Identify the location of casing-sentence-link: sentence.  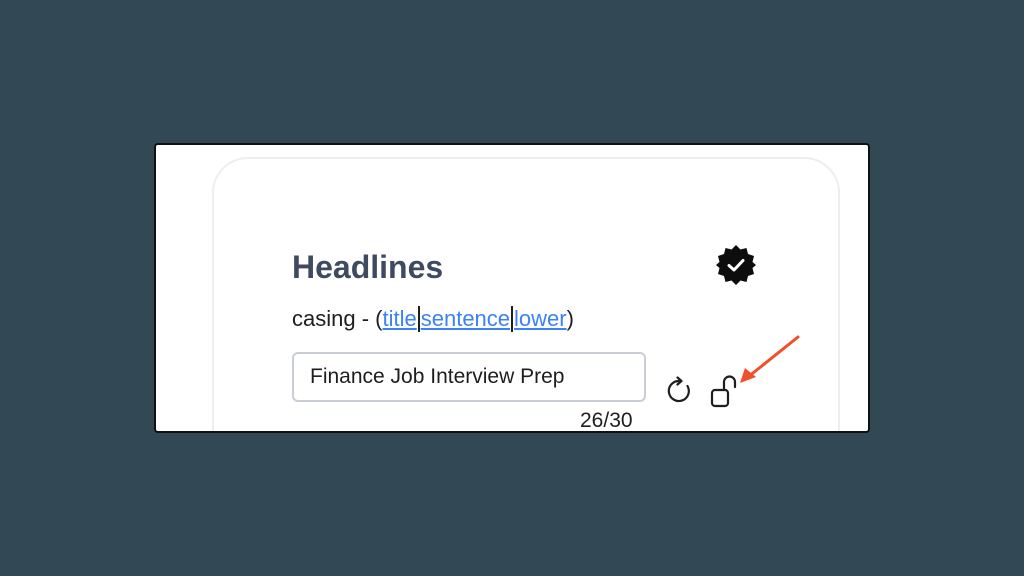
(465, 318).